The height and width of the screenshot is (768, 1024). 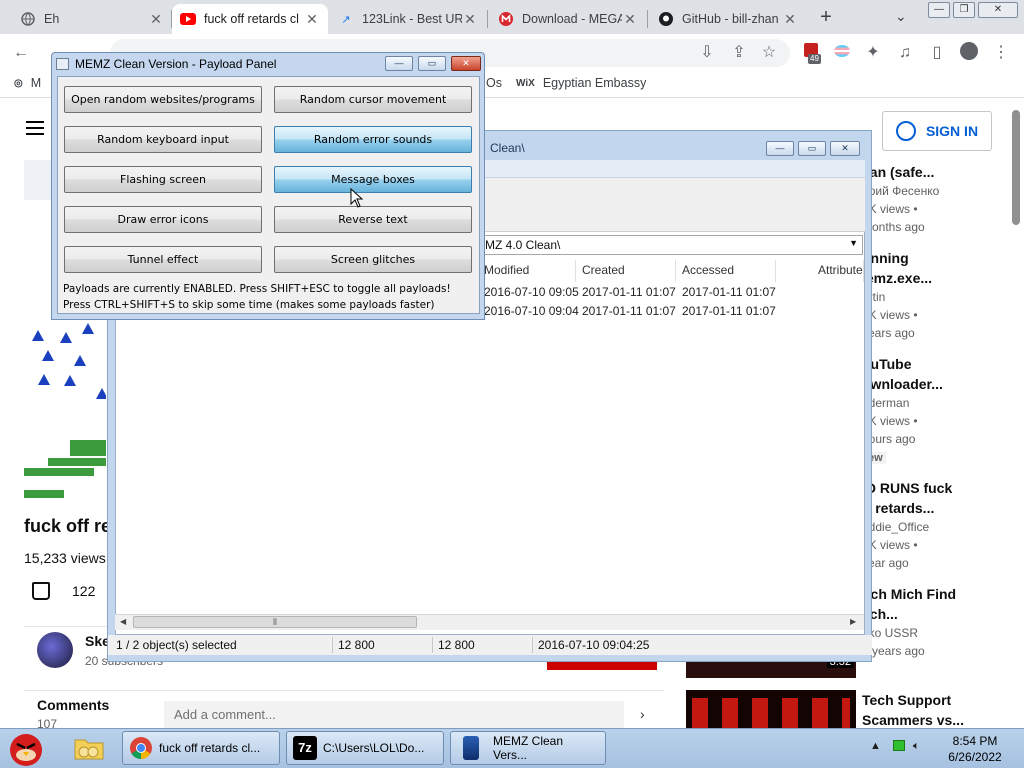 What do you see at coordinates (456, 645) in the screenshot?
I see `status-packed-size: 12 800` at bounding box center [456, 645].